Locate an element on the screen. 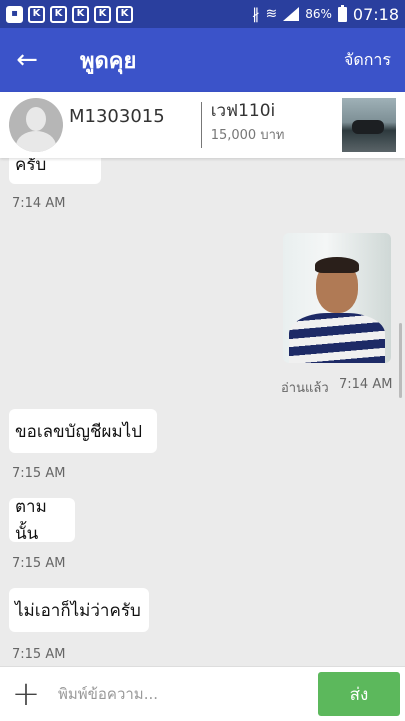 Image resolution: width=405 pixels, height=721 pixels. wifi-icon: ≋ is located at coordinates (271, 14).